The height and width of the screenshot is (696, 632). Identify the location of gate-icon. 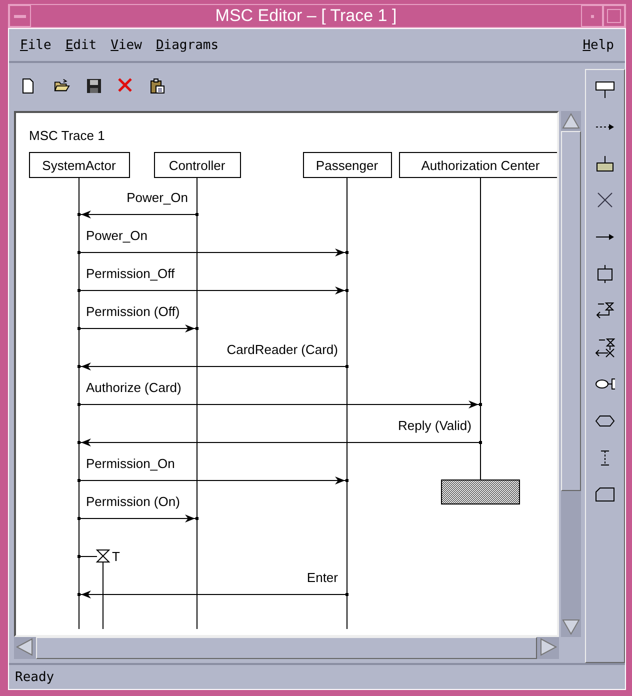
(605, 384).